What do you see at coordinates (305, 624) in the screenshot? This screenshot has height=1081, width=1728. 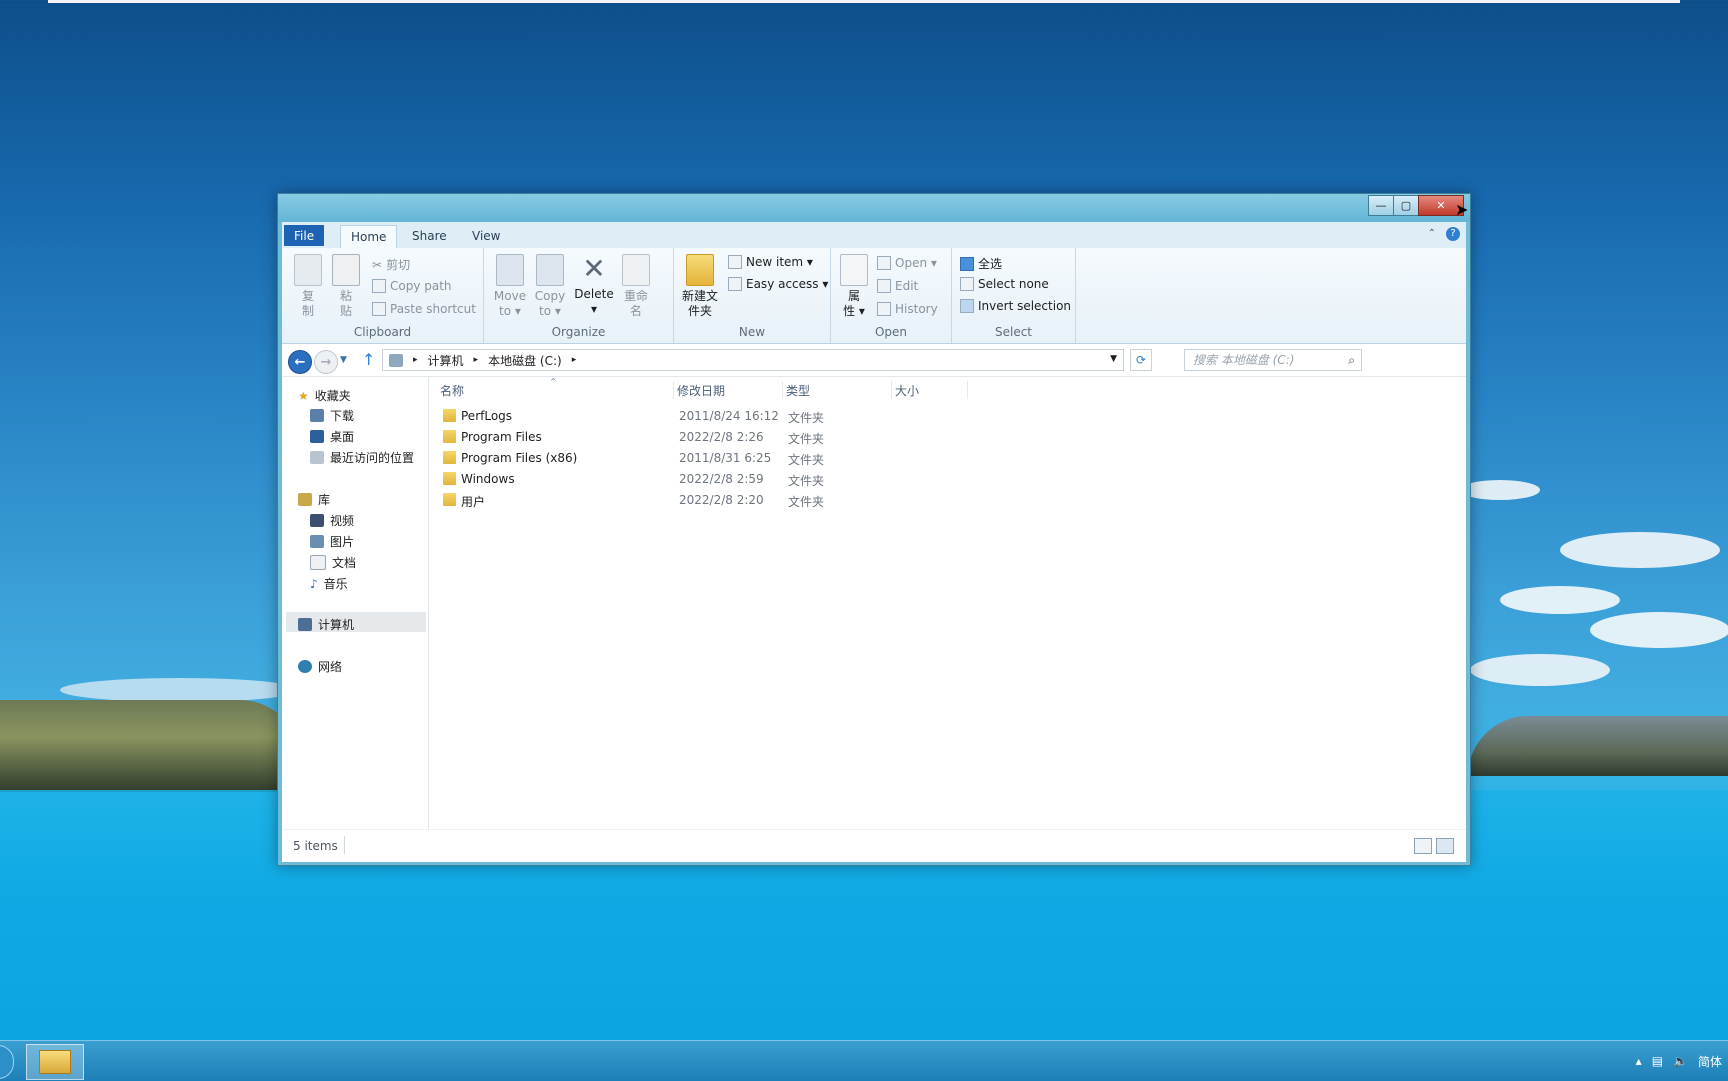 I see `computer-icon` at bounding box center [305, 624].